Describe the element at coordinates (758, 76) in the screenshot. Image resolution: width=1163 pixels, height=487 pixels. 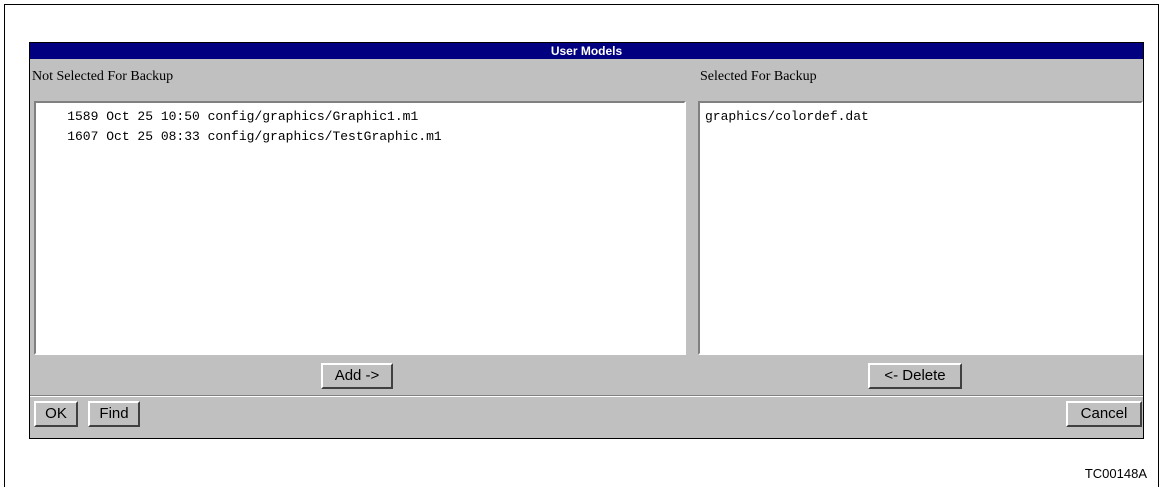
I see `selected-label: Selected For Backup` at that location.